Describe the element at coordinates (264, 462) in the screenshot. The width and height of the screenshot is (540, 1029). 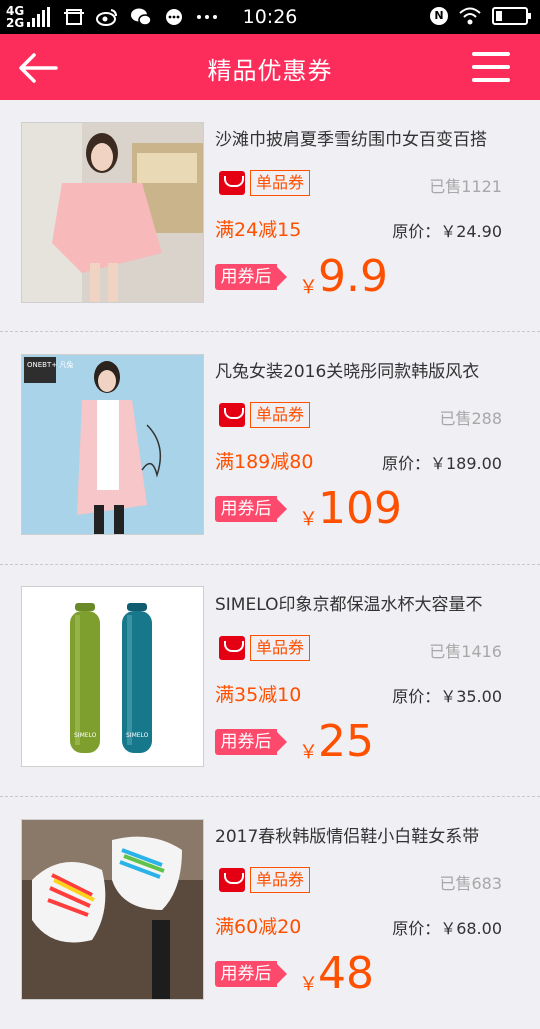
I see `coupon-rule: 满189减80` at that location.